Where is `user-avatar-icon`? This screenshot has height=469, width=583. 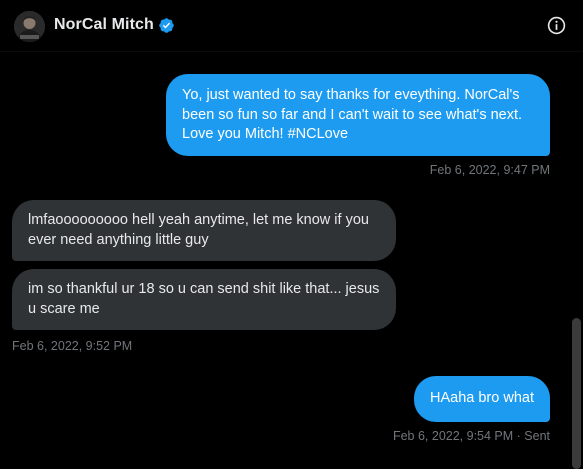 user-avatar-icon is located at coordinates (29, 26).